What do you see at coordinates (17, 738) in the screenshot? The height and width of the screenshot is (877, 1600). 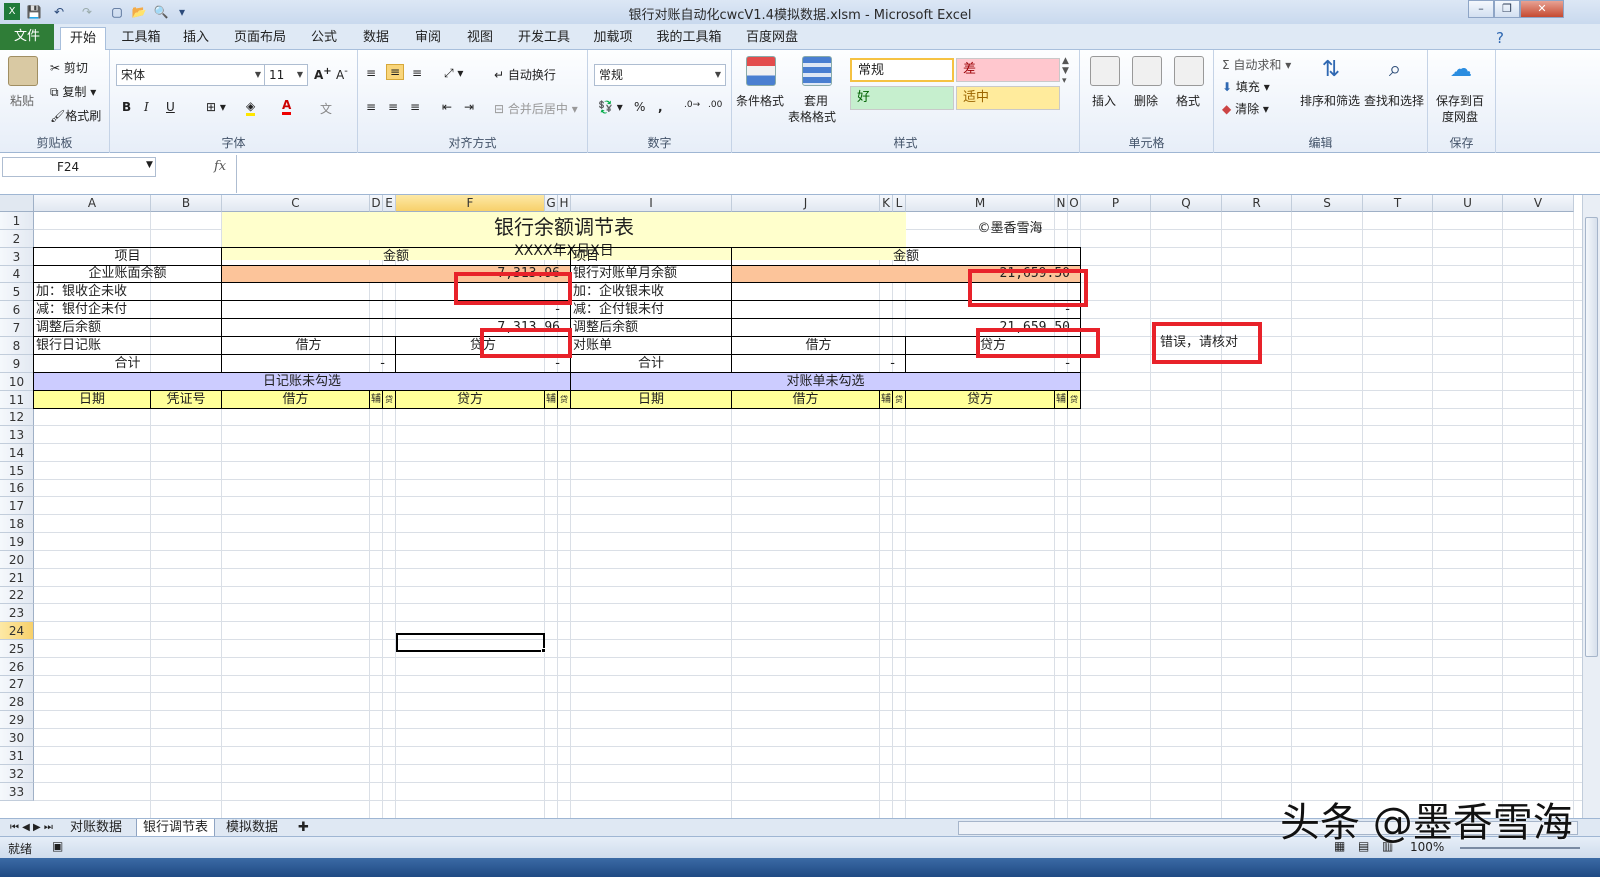 I see `row-header-30: 30` at bounding box center [17, 738].